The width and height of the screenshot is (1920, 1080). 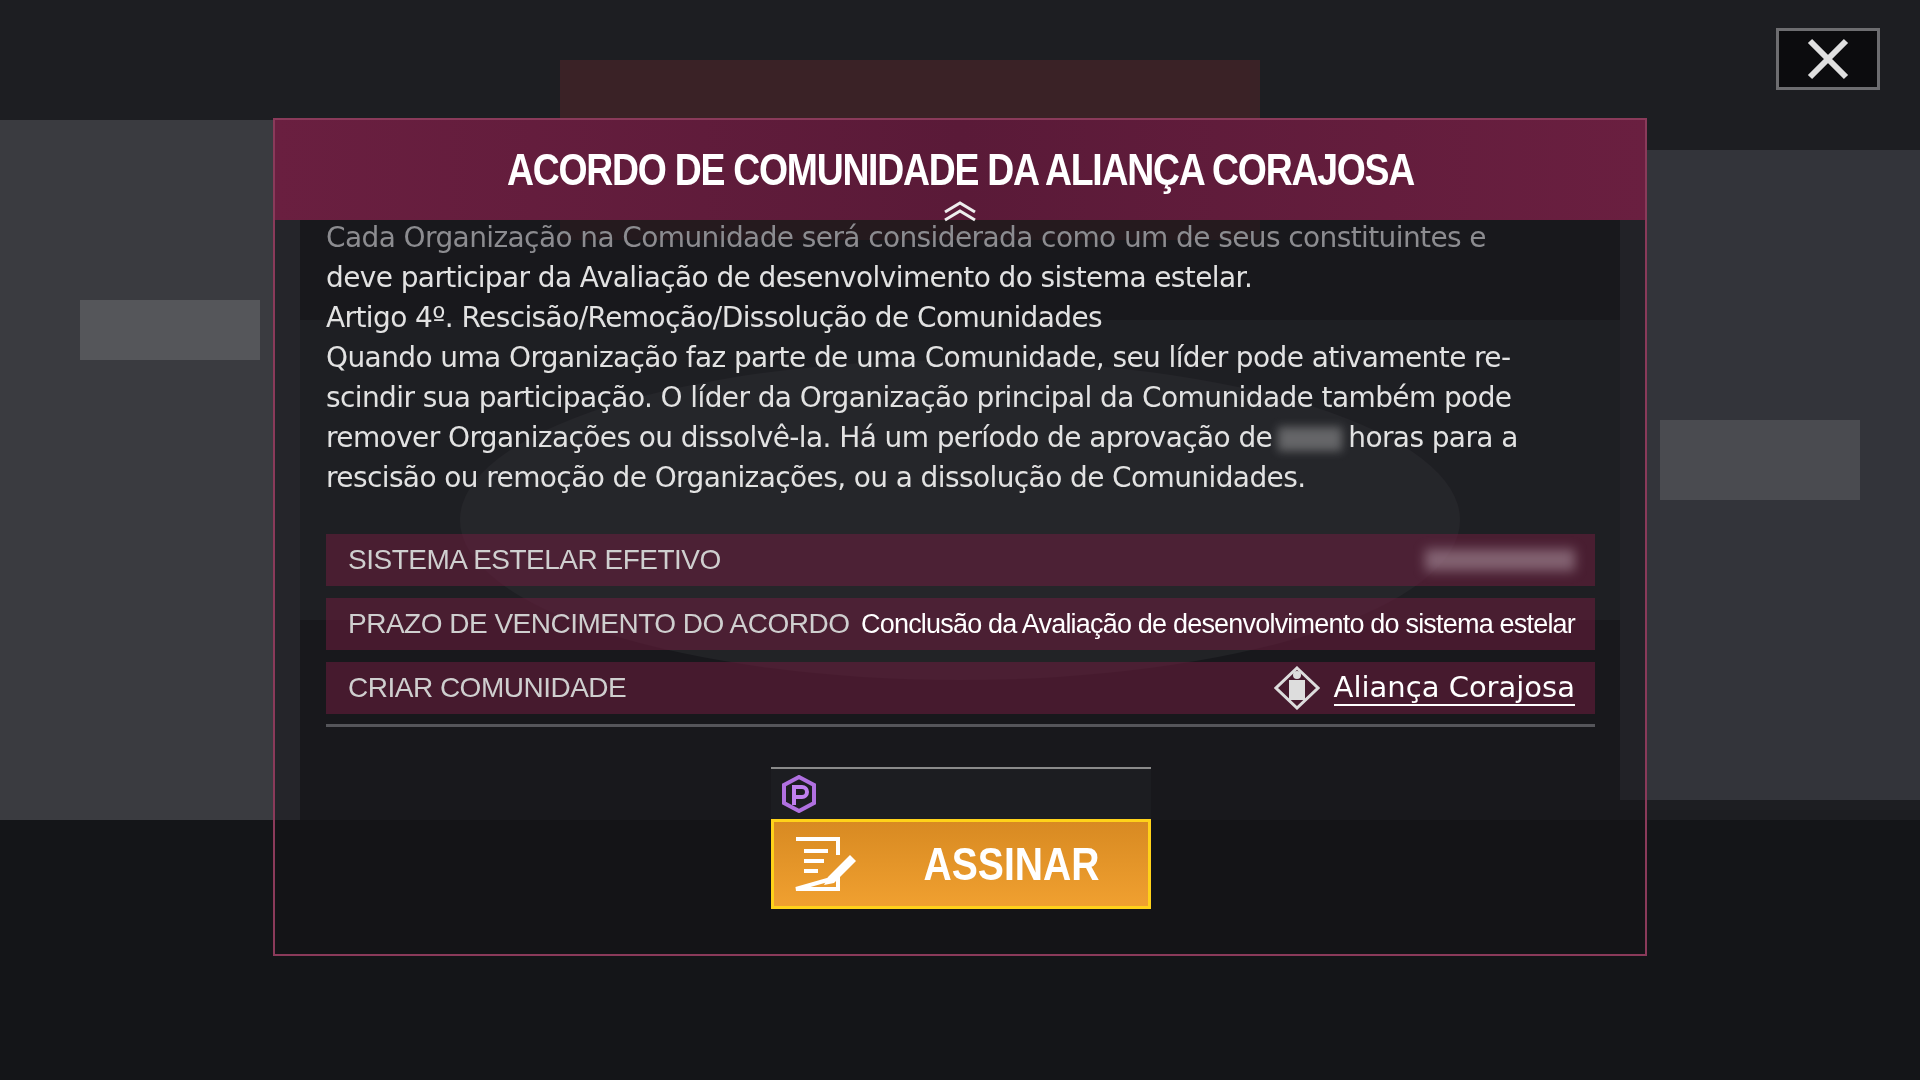 What do you see at coordinates (599, 624) in the screenshot?
I see `detail-label: PRAZO DE VENCIMENTO DO ACORDO` at bounding box center [599, 624].